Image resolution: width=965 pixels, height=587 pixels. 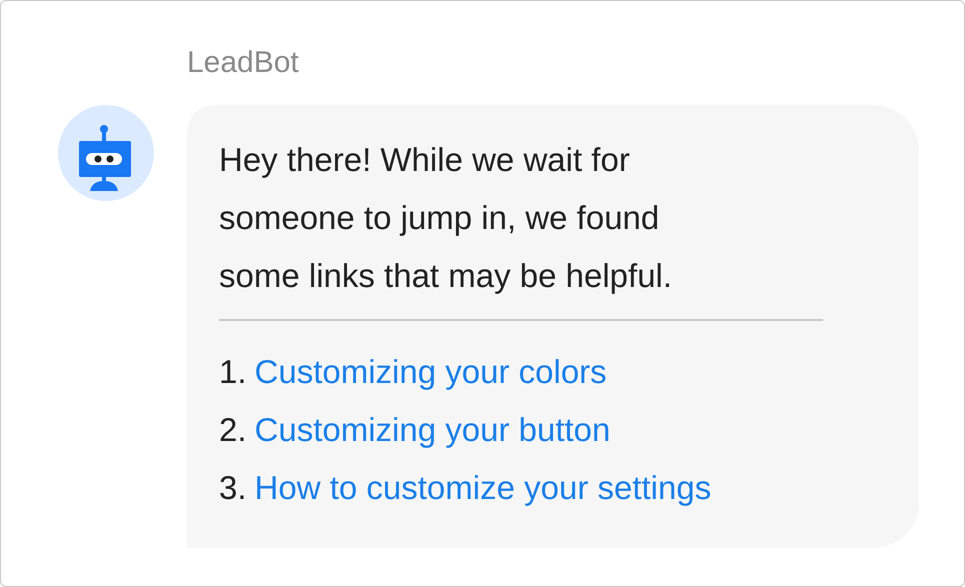 I want to click on list-number: 1., so click(x=233, y=371).